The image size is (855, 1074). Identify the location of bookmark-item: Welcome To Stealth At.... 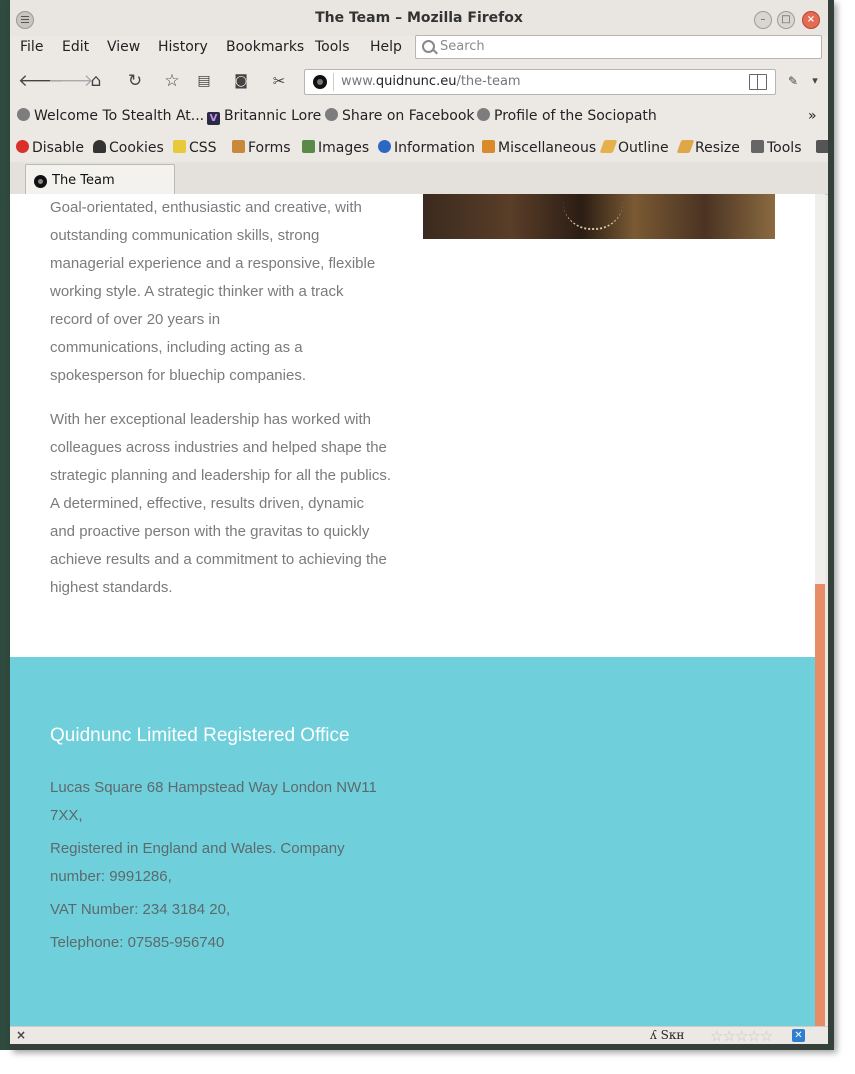
(110, 116).